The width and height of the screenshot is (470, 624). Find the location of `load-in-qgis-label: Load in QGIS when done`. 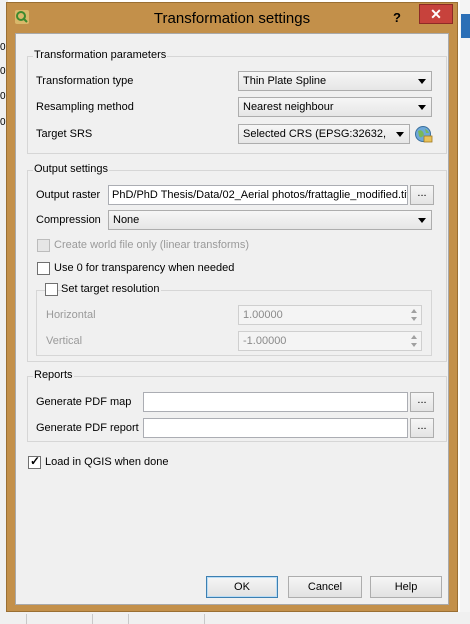

load-in-qgis-label: Load in QGIS when done is located at coordinates (107, 462).